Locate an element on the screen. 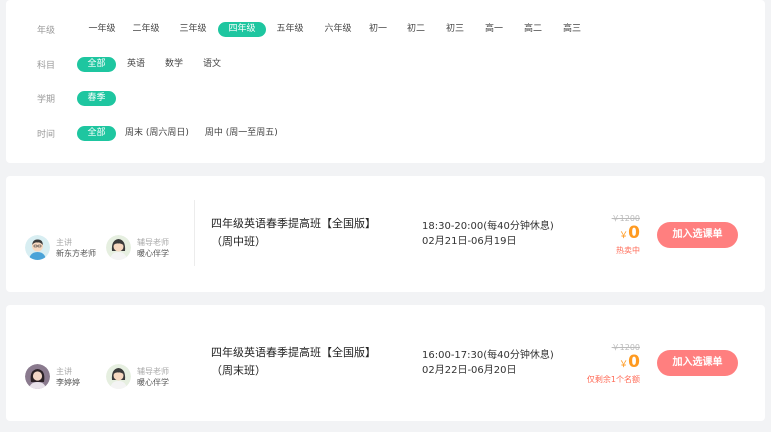  subject-option-math: 数学 is located at coordinates (174, 64).